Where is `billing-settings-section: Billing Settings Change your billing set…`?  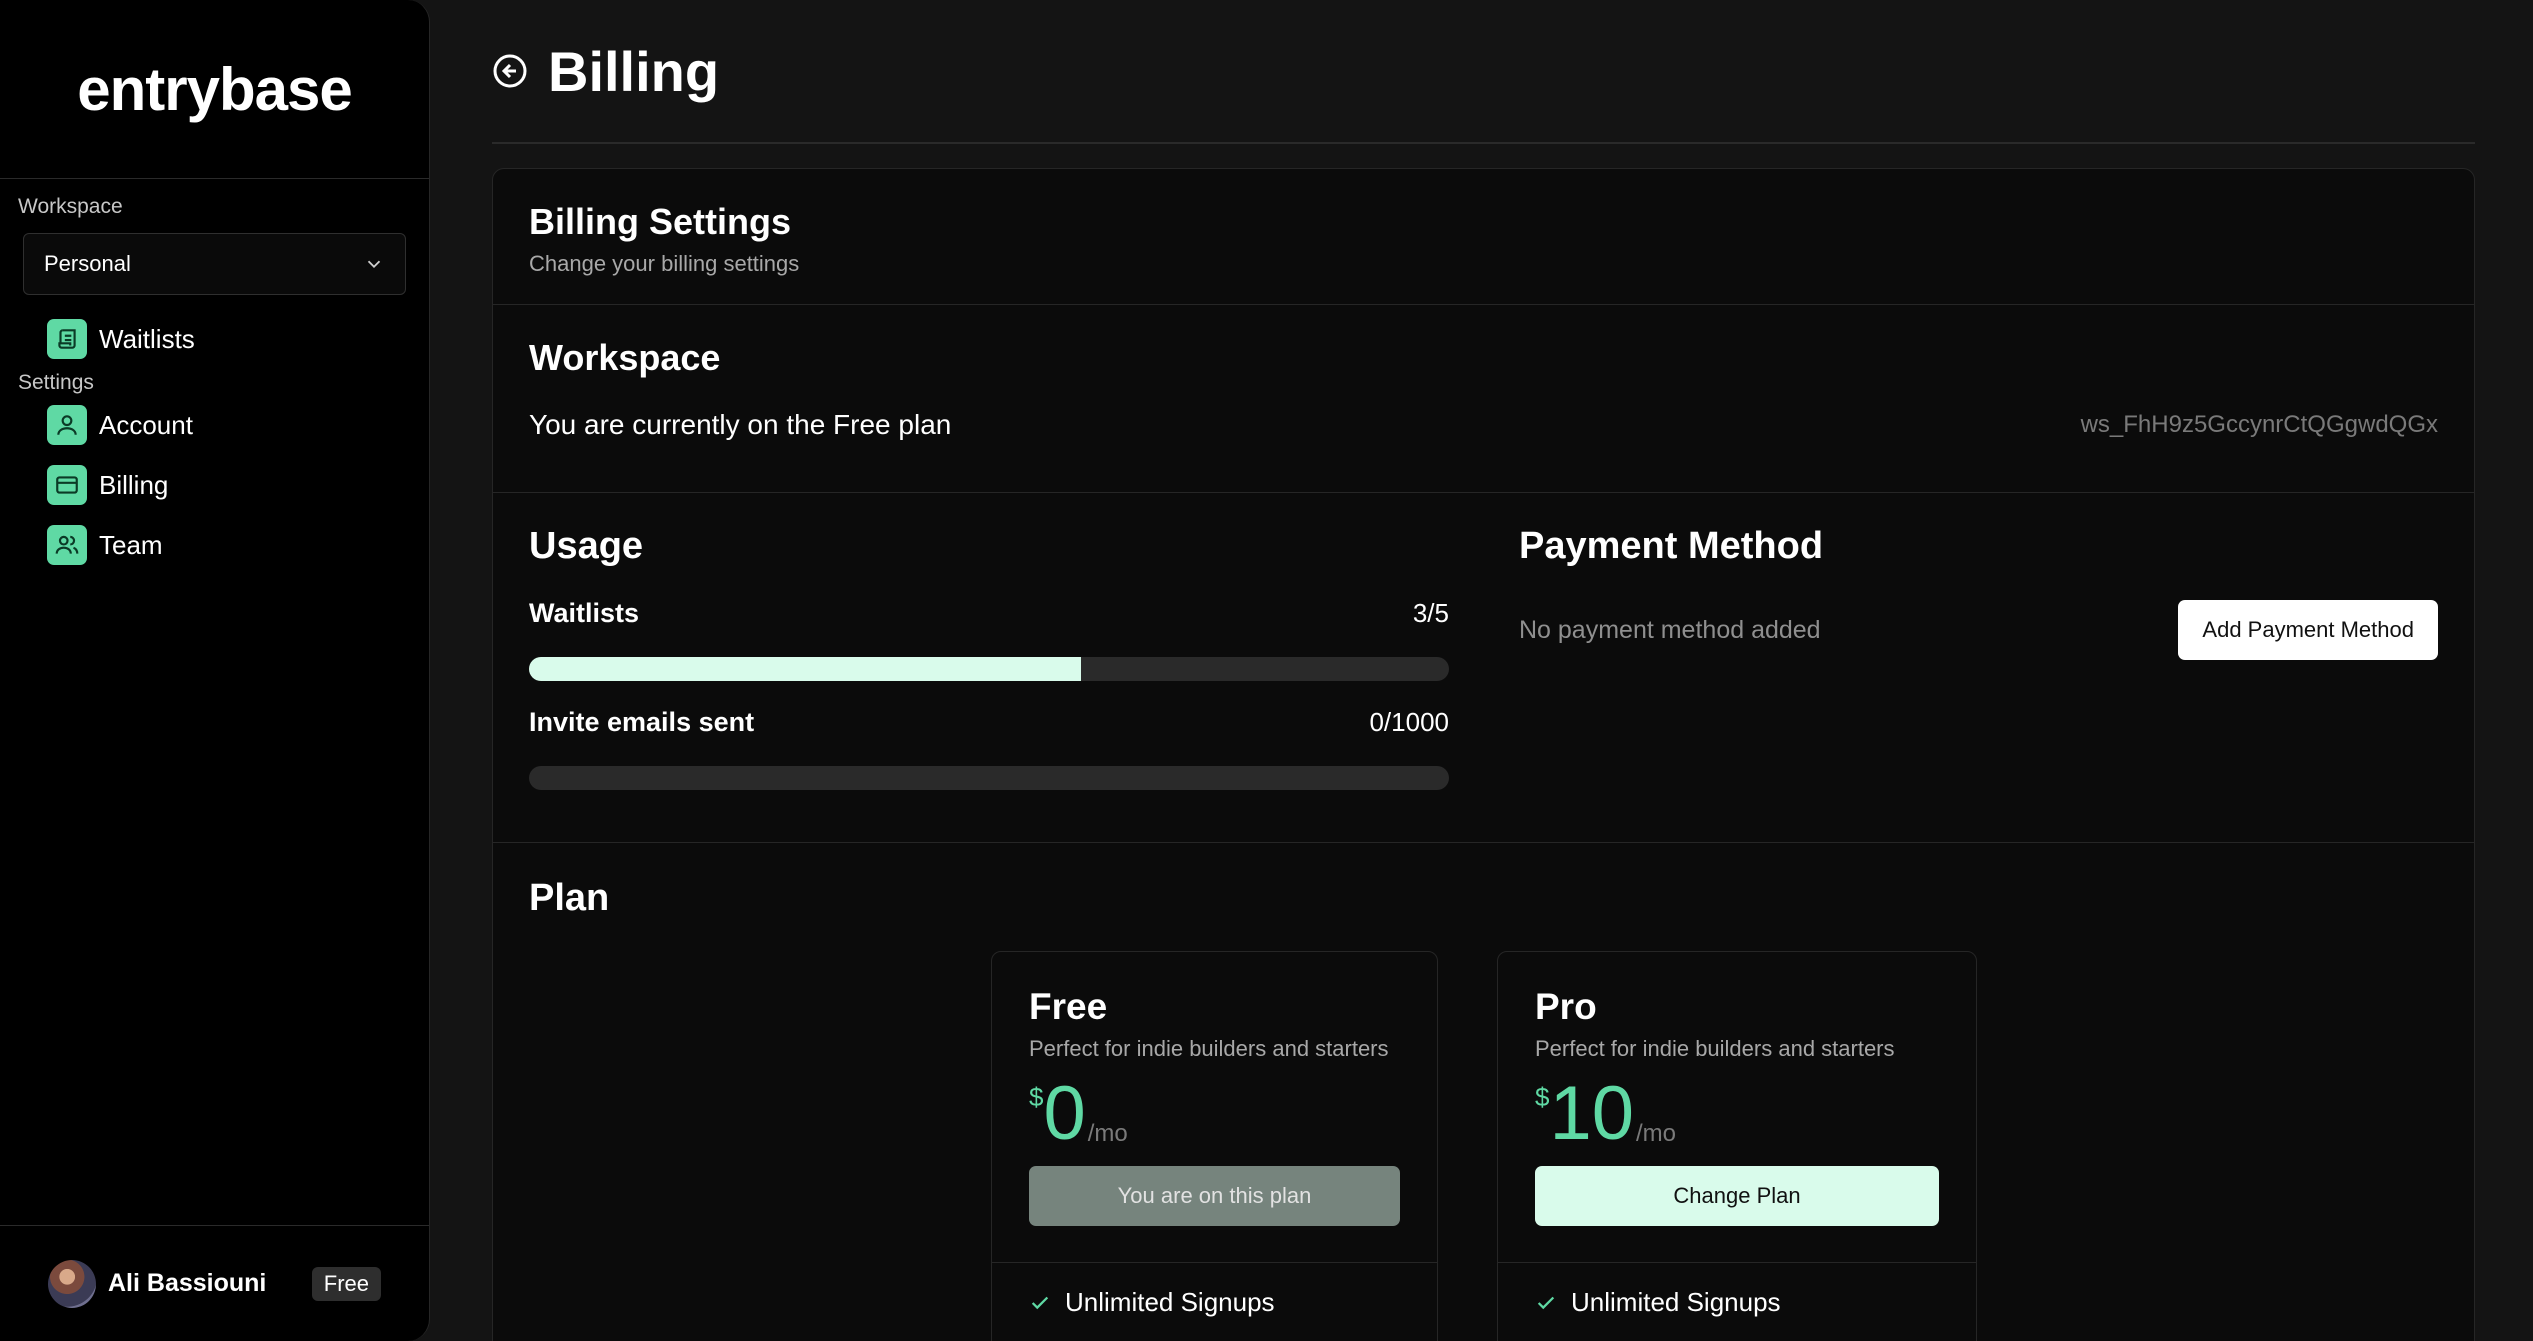 billing-settings-section: Billing Settings Change your billing set… is located at coordinates (1483, 237).